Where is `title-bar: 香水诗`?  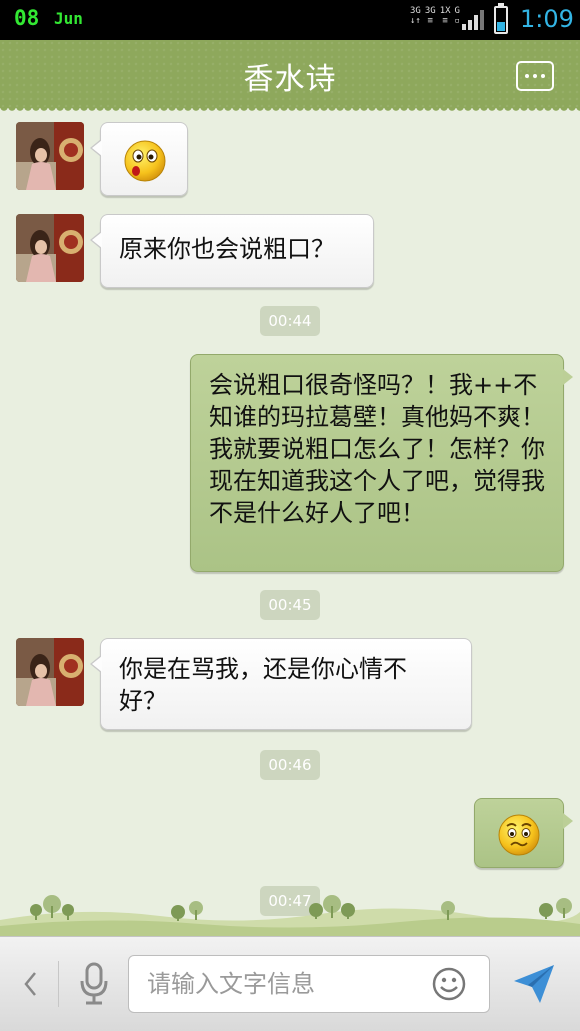 title-bar: 香水诗 is located at coordinates (290, 76).